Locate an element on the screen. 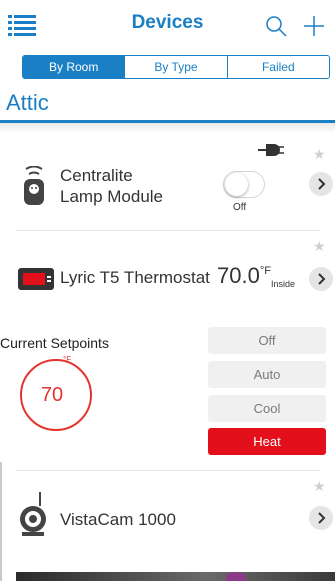  tab-by-room: By Room is located at coordinates (74, 67).